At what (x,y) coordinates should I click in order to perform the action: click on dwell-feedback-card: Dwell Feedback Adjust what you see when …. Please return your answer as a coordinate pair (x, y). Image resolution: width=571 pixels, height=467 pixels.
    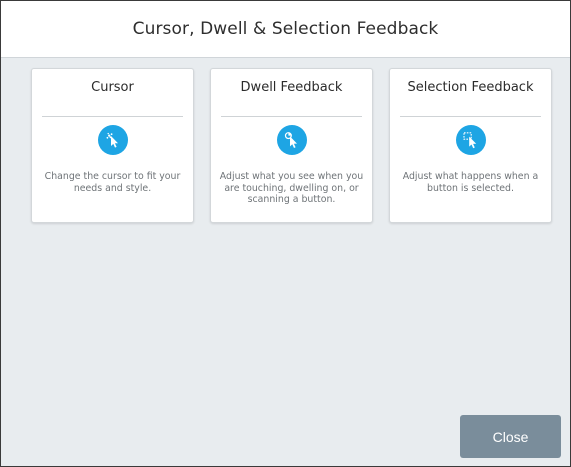
    Looking at the image, I should click on (291, 145).